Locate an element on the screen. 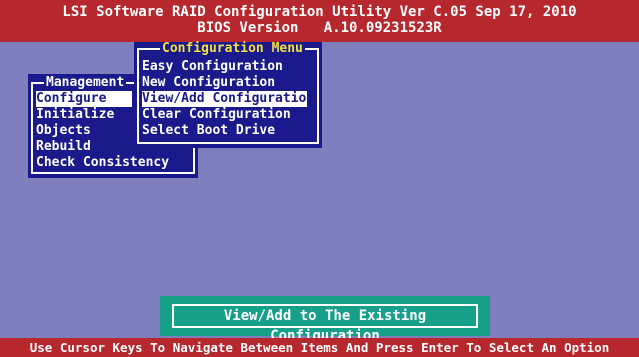 This screenshot has width=639, height=357. bios-version: BIOS Version A.10.09231523R is located at coordinates (319, 28).